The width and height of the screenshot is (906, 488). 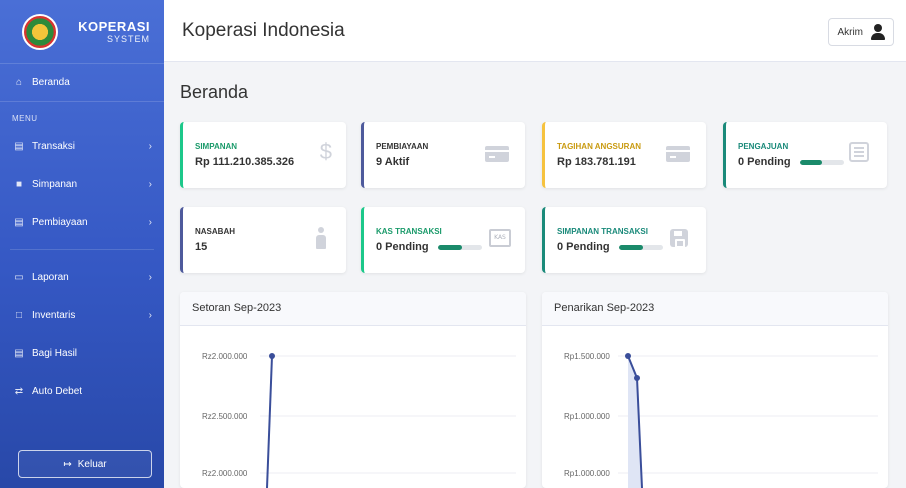 I want to click on card-simpanan-transaksi: SIMPANAN TRANSAKSI 0 Pending, so click(x=624, y=240).